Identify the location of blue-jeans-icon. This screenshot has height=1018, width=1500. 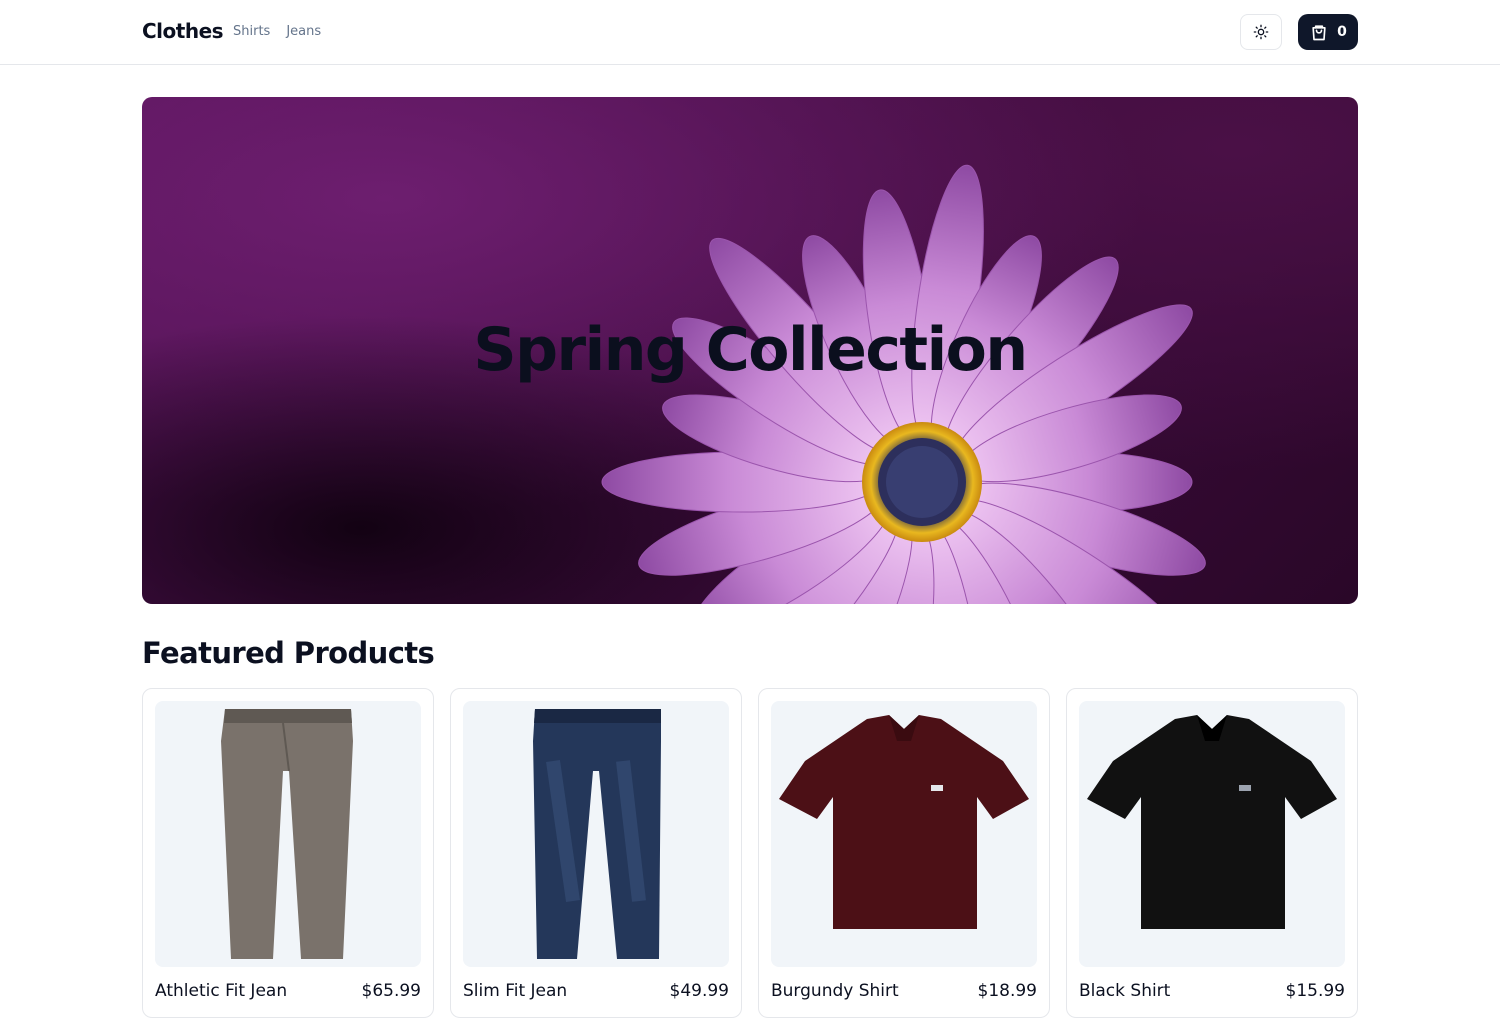
(597, 834).